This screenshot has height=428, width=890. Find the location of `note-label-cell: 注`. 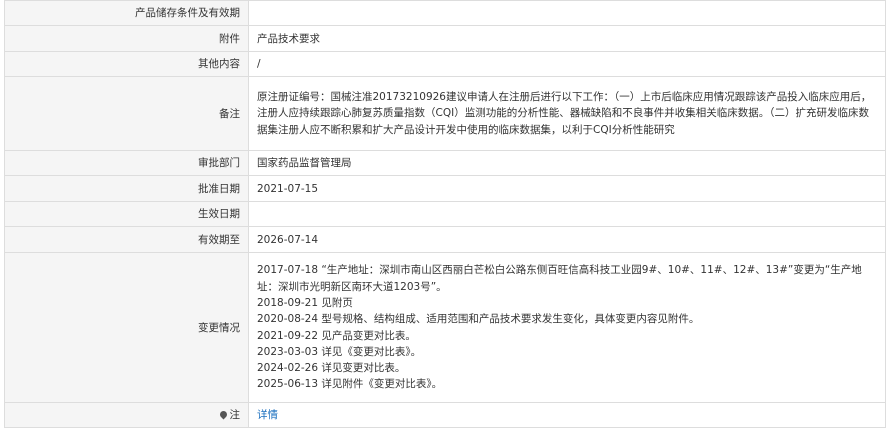

note-label-cell: 注 is located at coordinates (126, 415).